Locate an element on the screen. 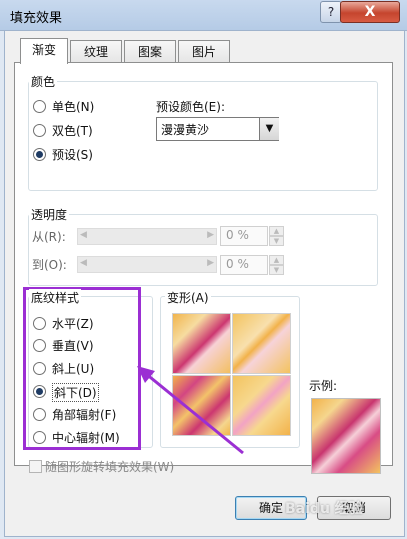  tab-pattern: 图案 is located at coordinates (150, 51).